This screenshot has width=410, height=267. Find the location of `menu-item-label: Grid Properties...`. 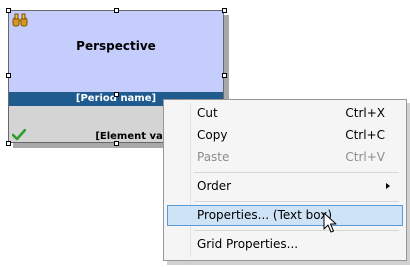

menu-item-label: Grid Properties... is located at coordinates (248, 244).